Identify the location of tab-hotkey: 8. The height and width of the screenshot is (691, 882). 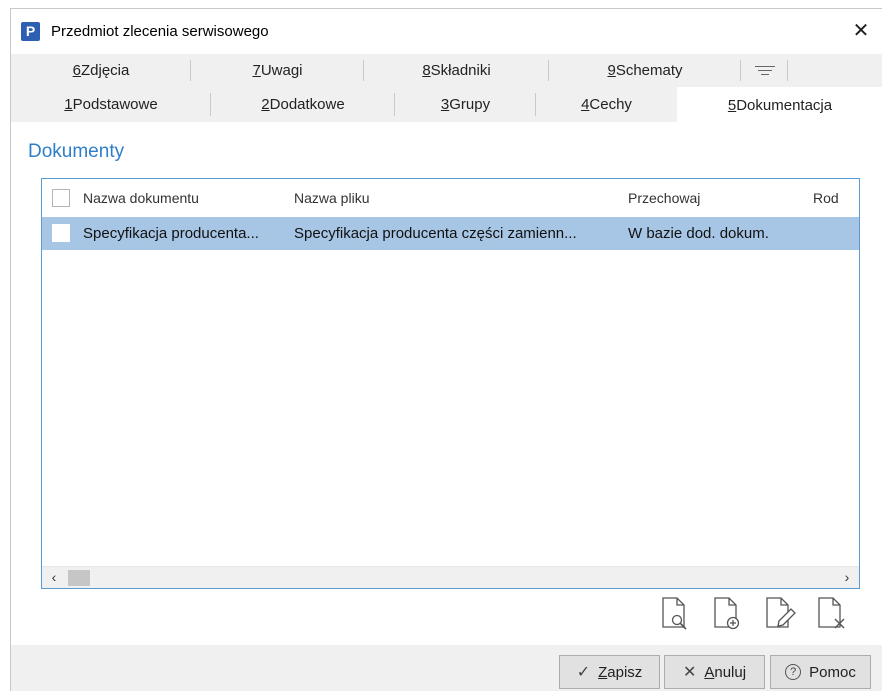
(426, 70).